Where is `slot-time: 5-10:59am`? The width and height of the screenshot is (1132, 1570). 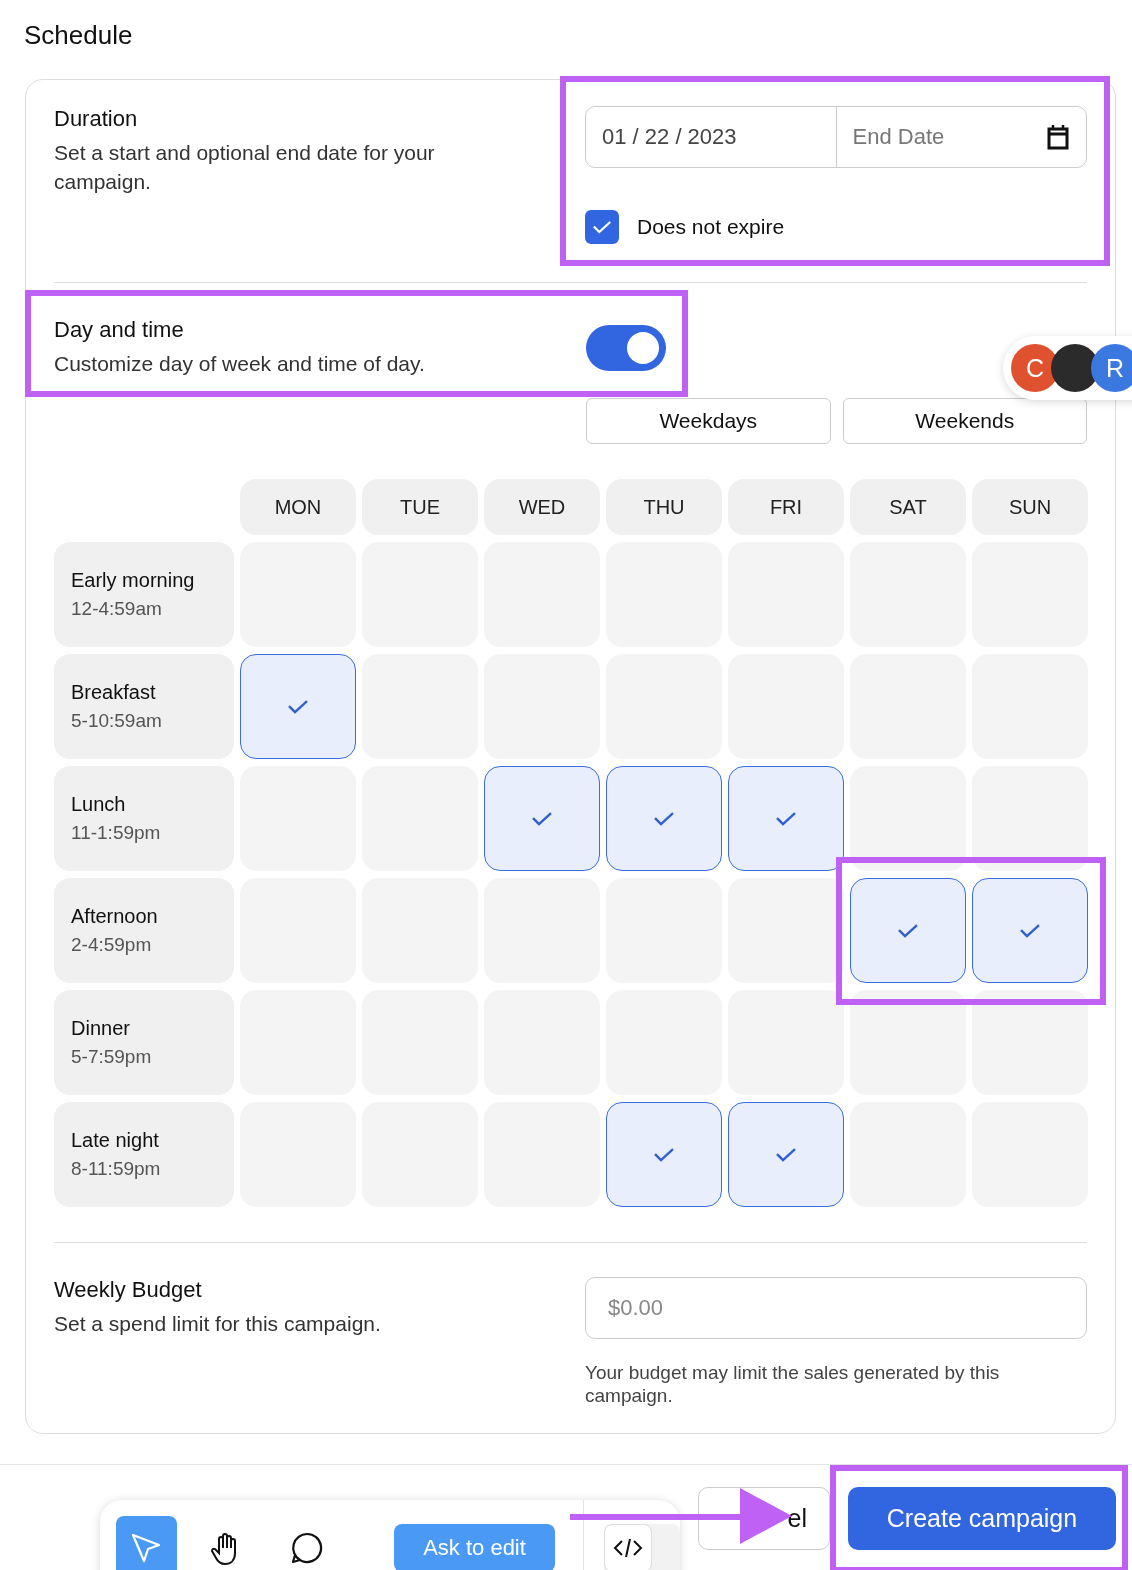 slot-time: 5-10:59am is located at coordinates (117, 721).